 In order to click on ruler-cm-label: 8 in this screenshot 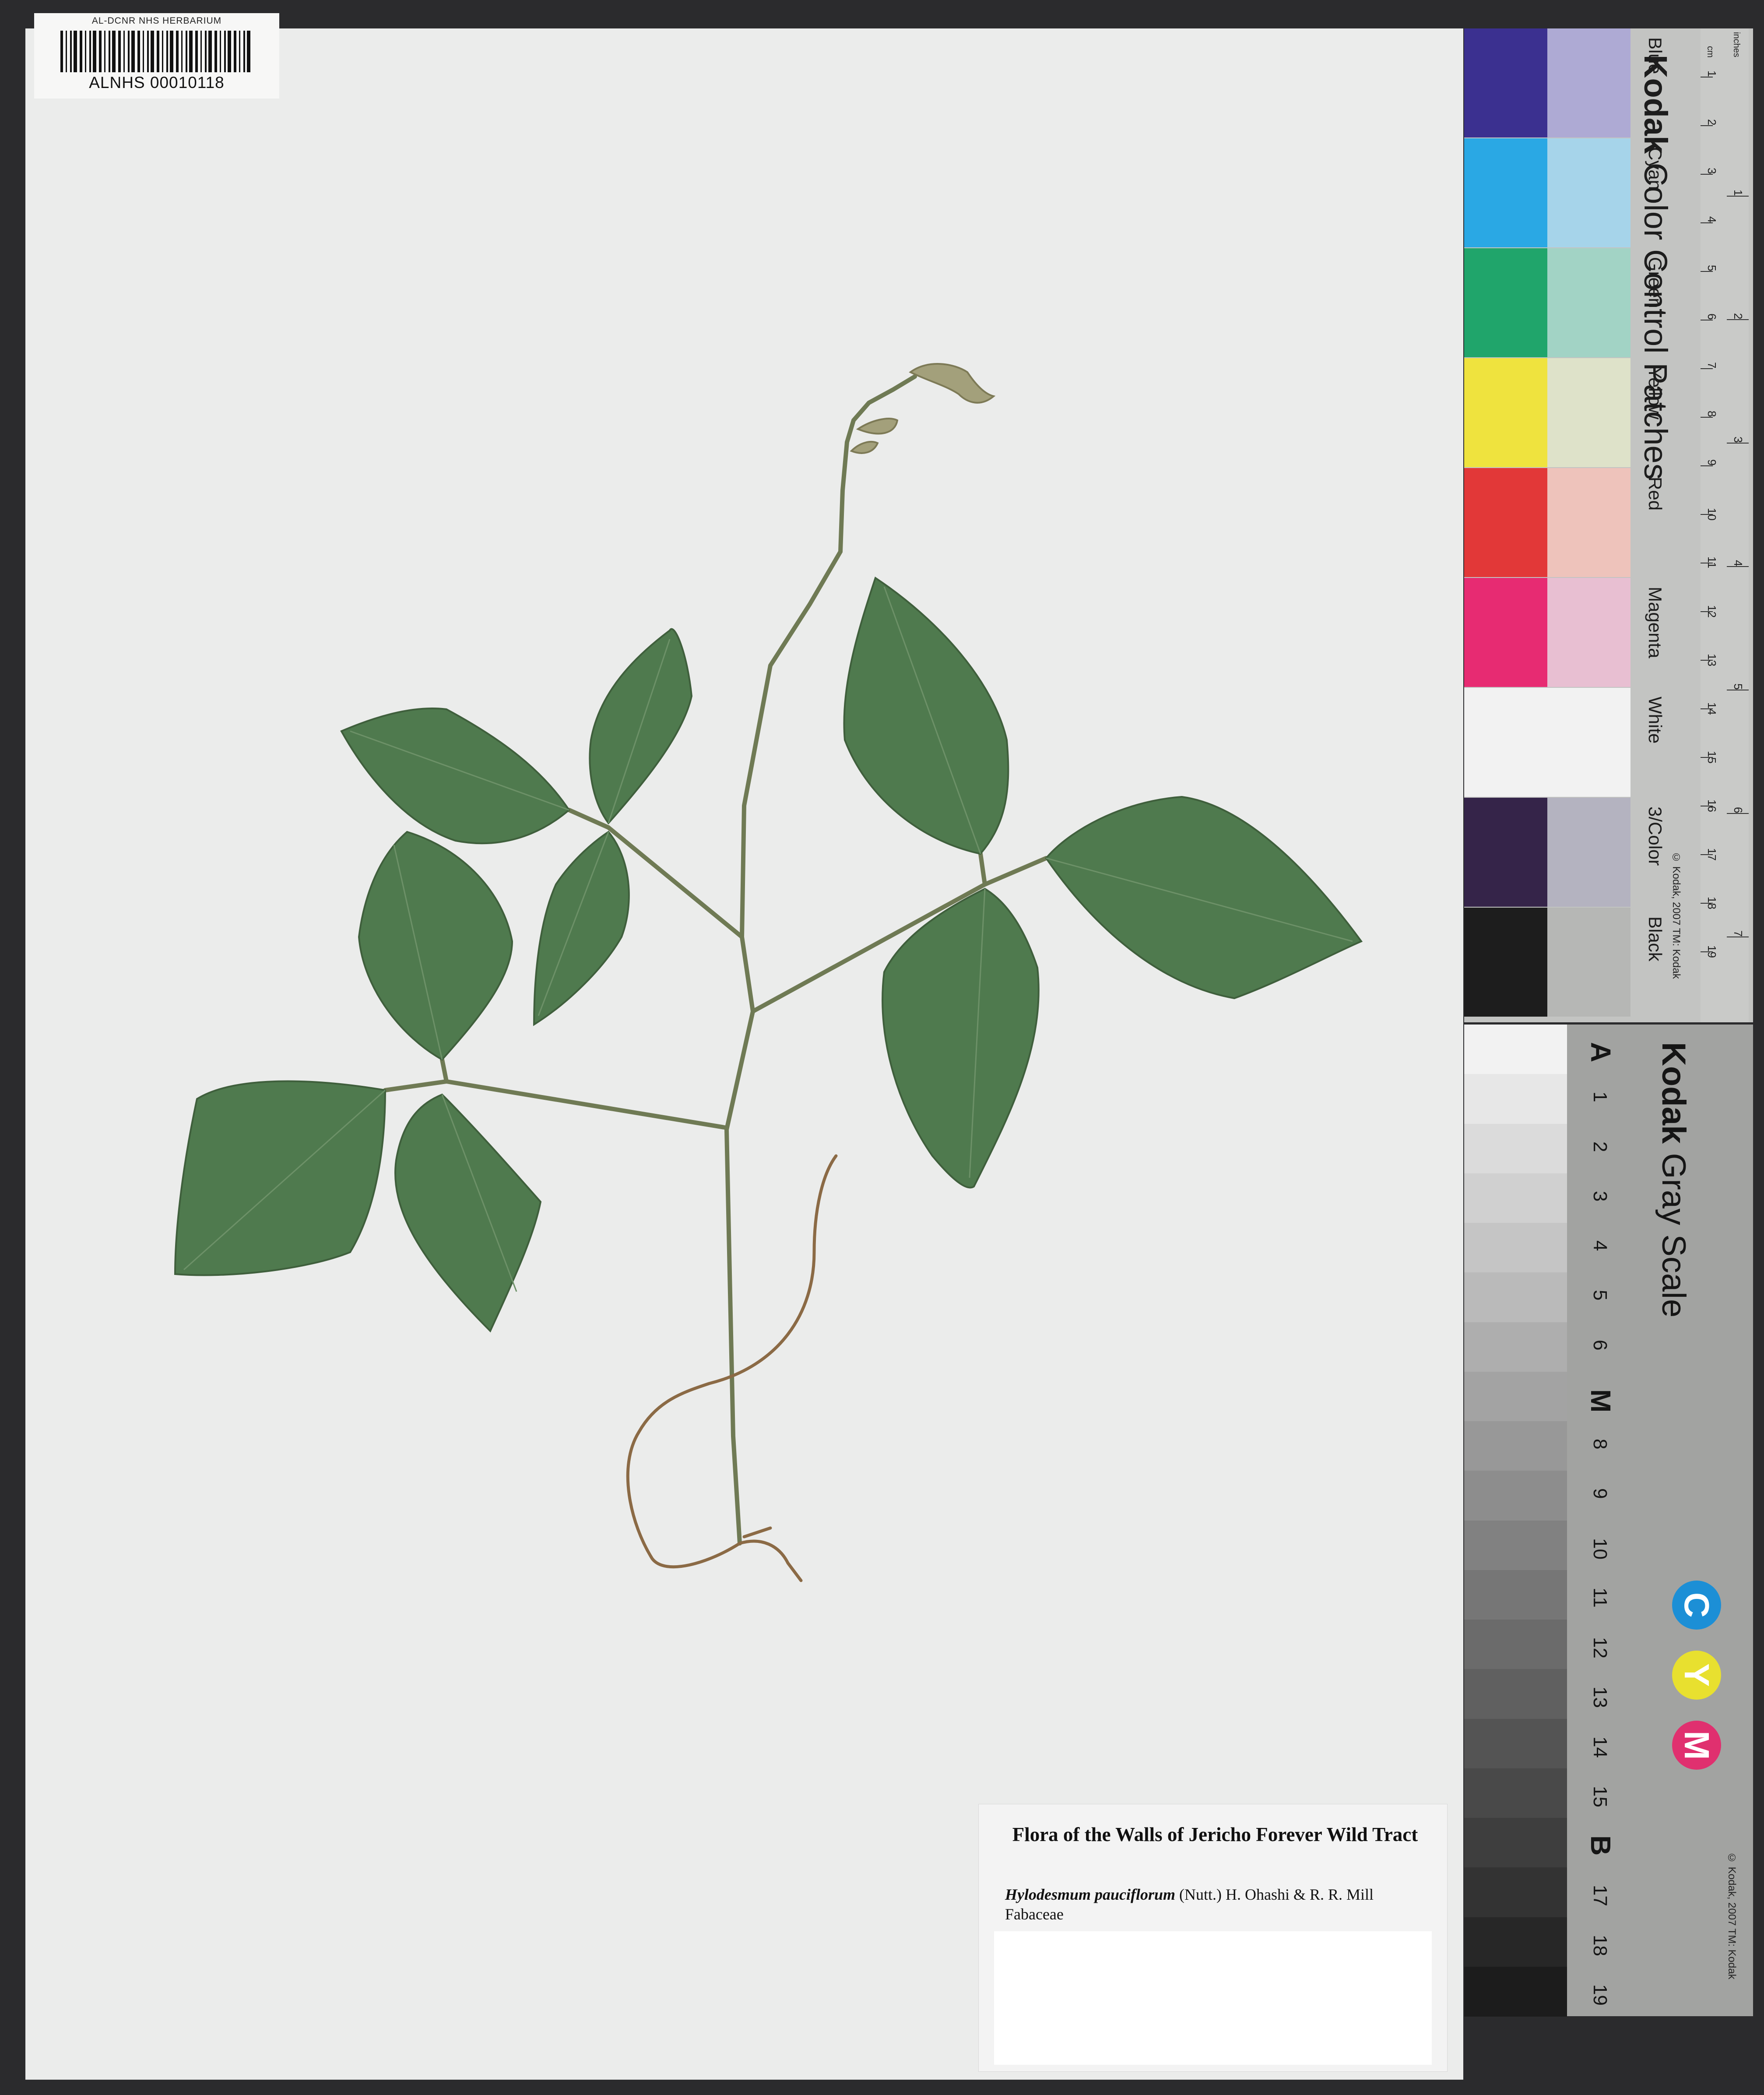, I will do `click(1711, 414)`.